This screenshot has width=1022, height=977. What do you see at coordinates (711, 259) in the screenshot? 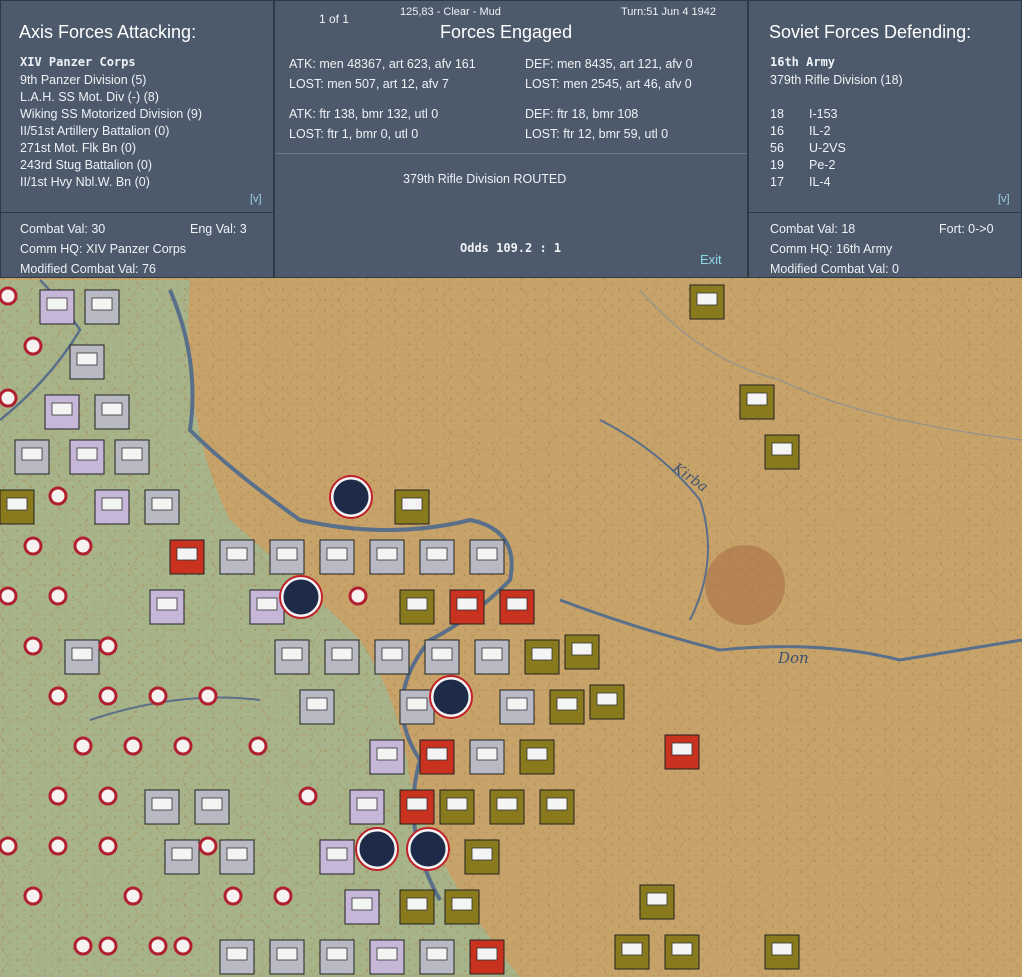
I see `exit-button: Exit` at bounding box center [711, 259].